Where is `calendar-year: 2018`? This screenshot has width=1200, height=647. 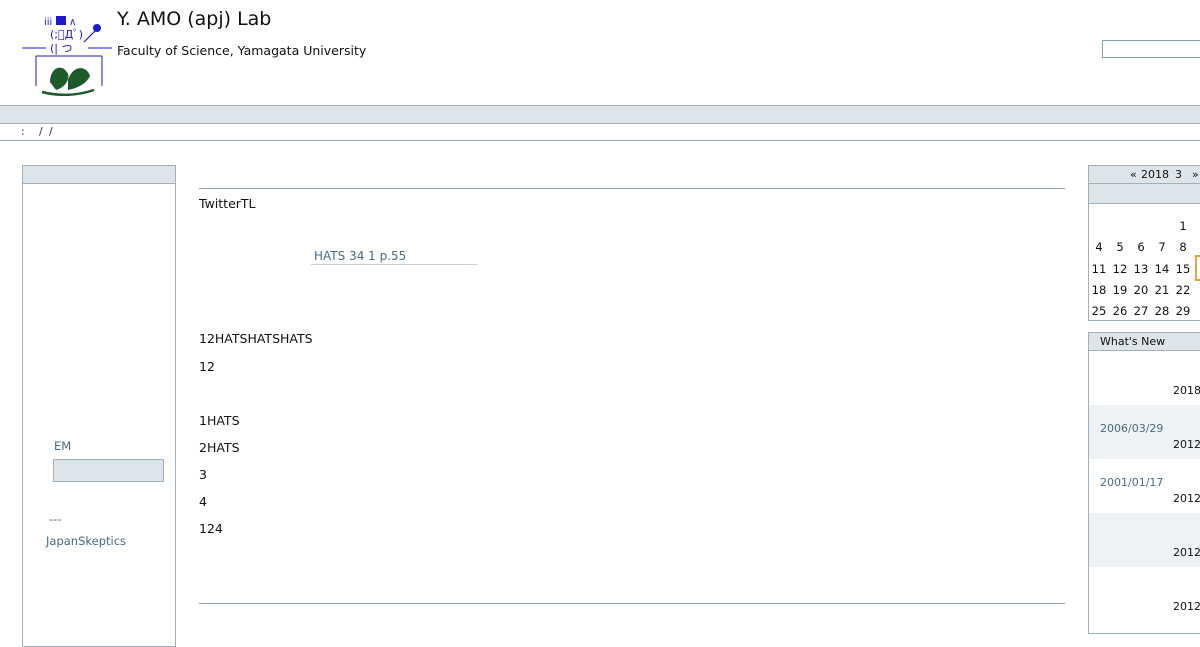 calendar-year: 2018 is located at coordinates (1155, 174).